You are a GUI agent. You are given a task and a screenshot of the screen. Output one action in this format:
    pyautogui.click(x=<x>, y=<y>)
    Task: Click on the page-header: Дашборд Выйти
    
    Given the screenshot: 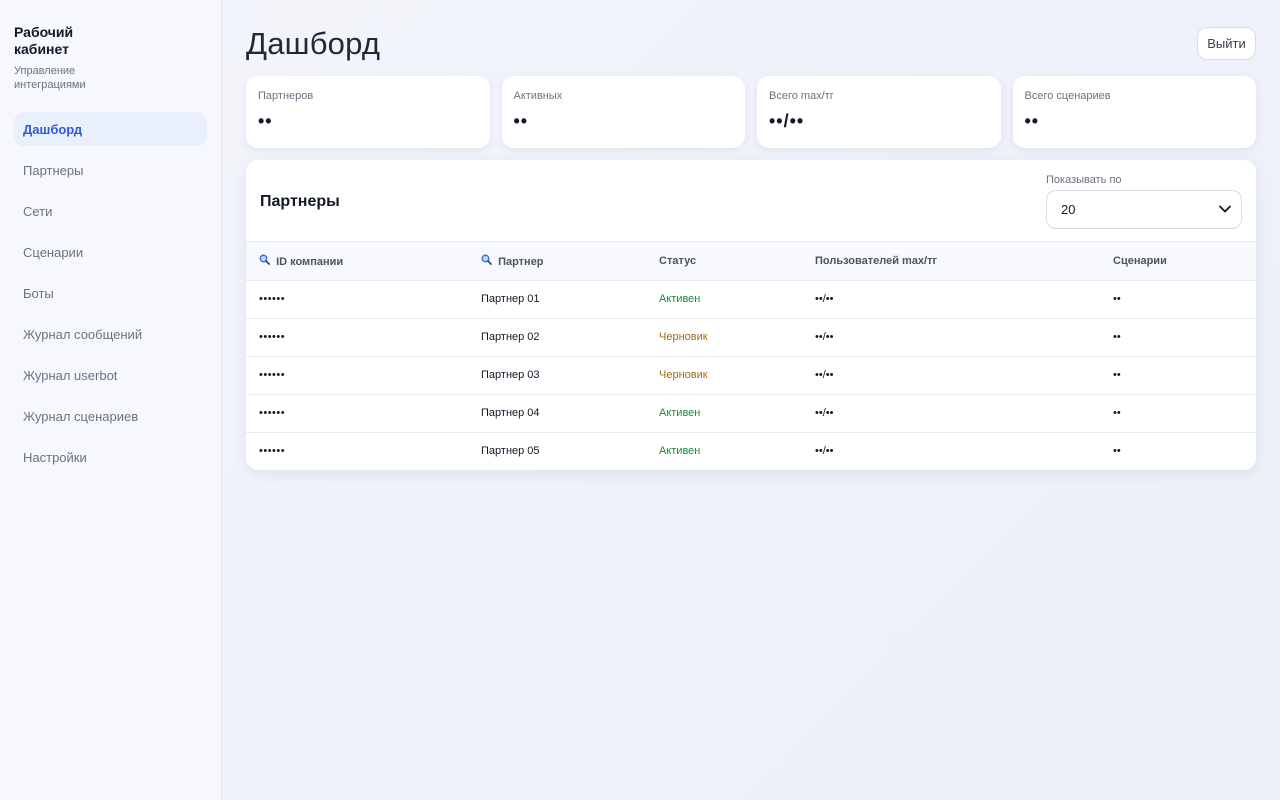 What is the action you would take?
    pyautogui.click(x=751, y=38)
    